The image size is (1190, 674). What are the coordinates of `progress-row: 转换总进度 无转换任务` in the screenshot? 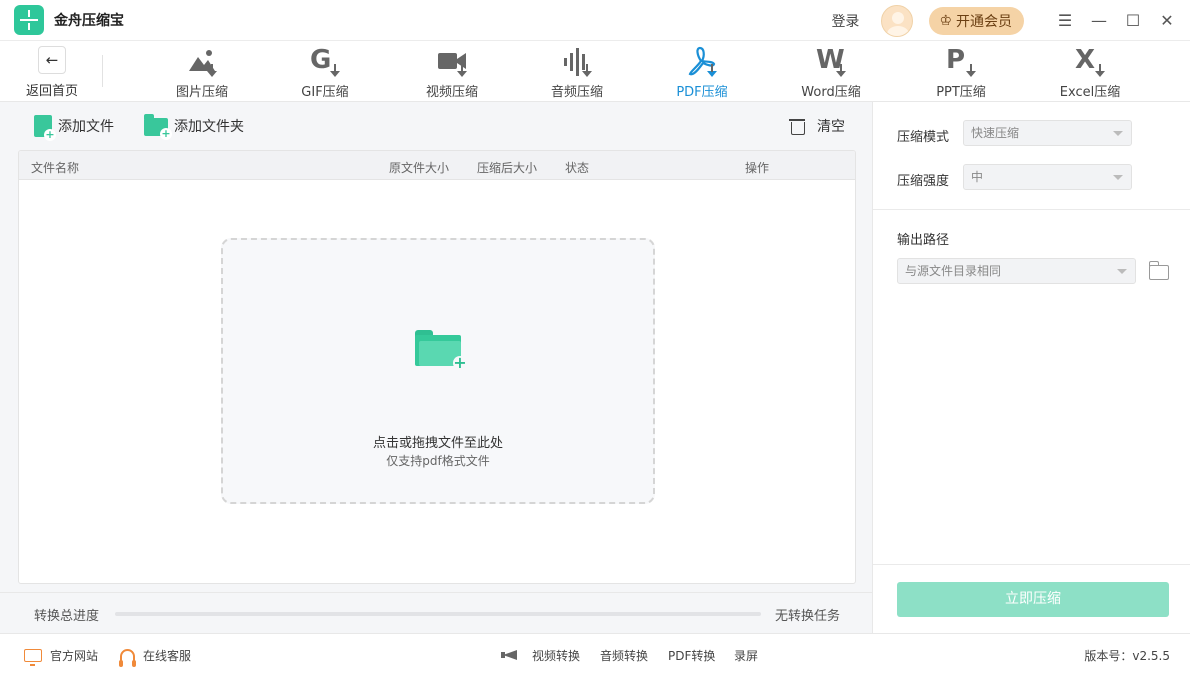 It's located at (436, 612).